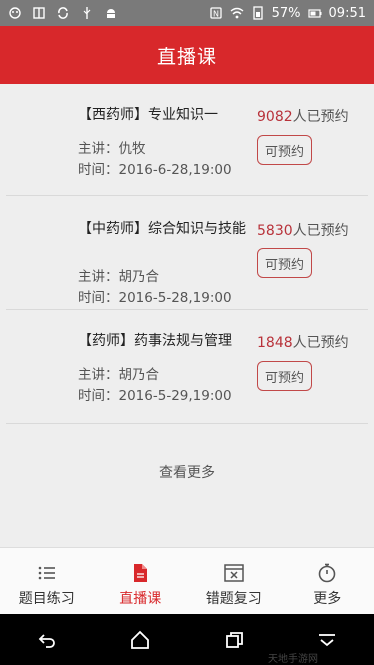 The height and width of the screenshot is (665, 374). Describe the element at coordinates (155, 341) in the screenshot. I see `course-title: 【药师】药事法规与管理` at that location.